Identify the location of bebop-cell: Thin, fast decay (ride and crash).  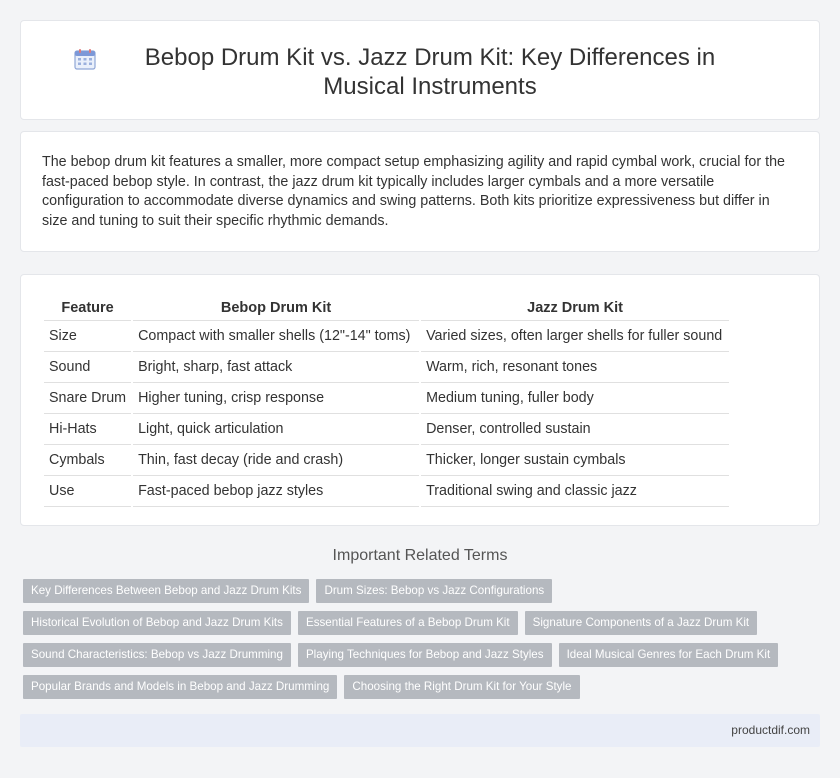
(276, 460).